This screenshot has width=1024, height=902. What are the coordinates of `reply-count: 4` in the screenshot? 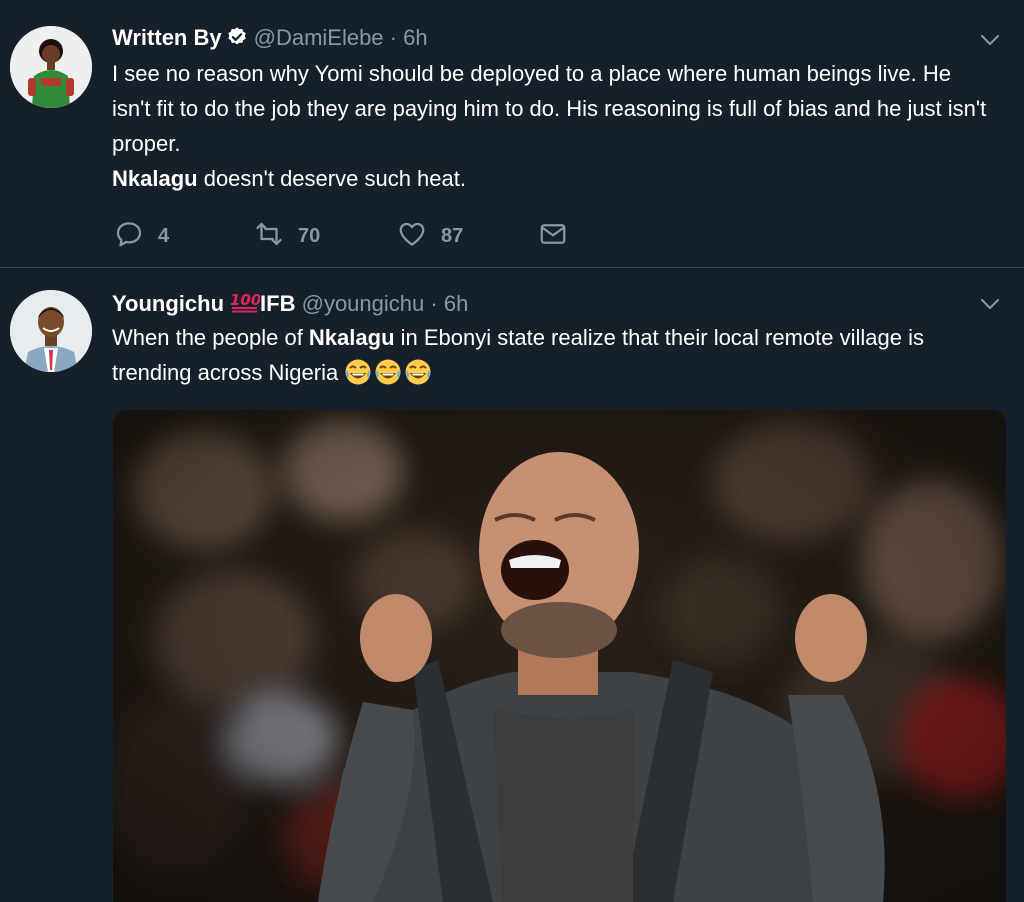 It's located at (164, 235).